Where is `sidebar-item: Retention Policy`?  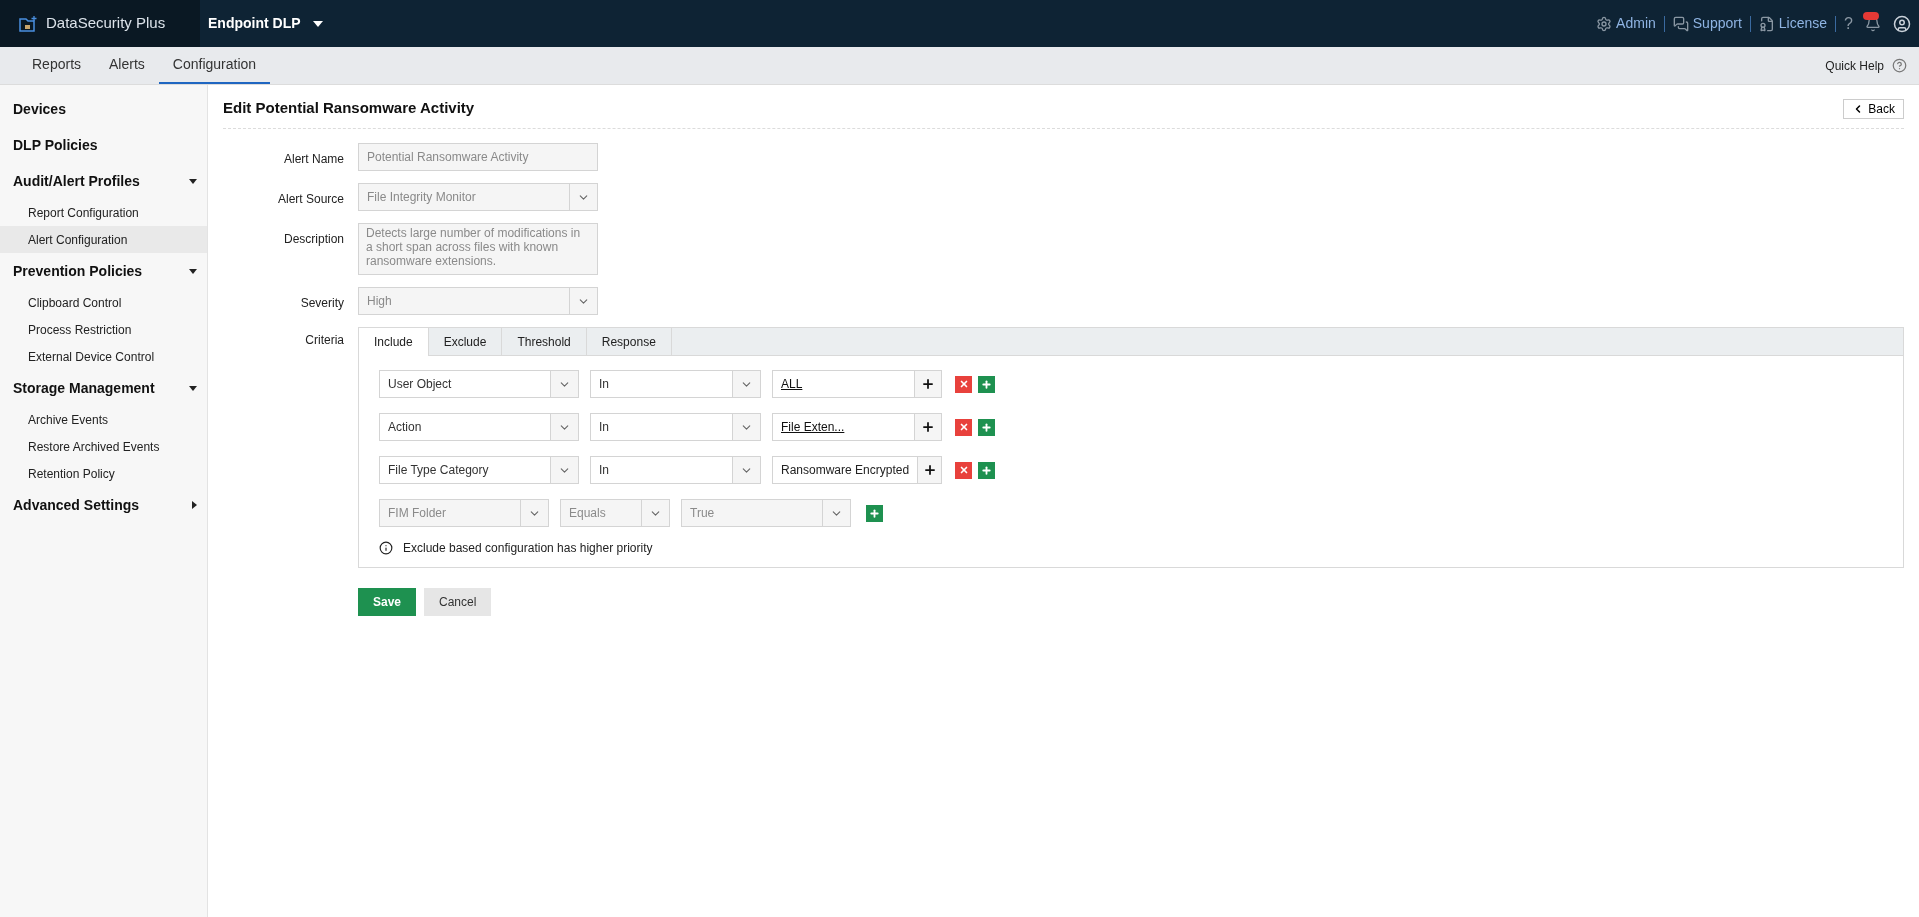 sidebar-item: Retention Policy is located at coordinates (103, 473).